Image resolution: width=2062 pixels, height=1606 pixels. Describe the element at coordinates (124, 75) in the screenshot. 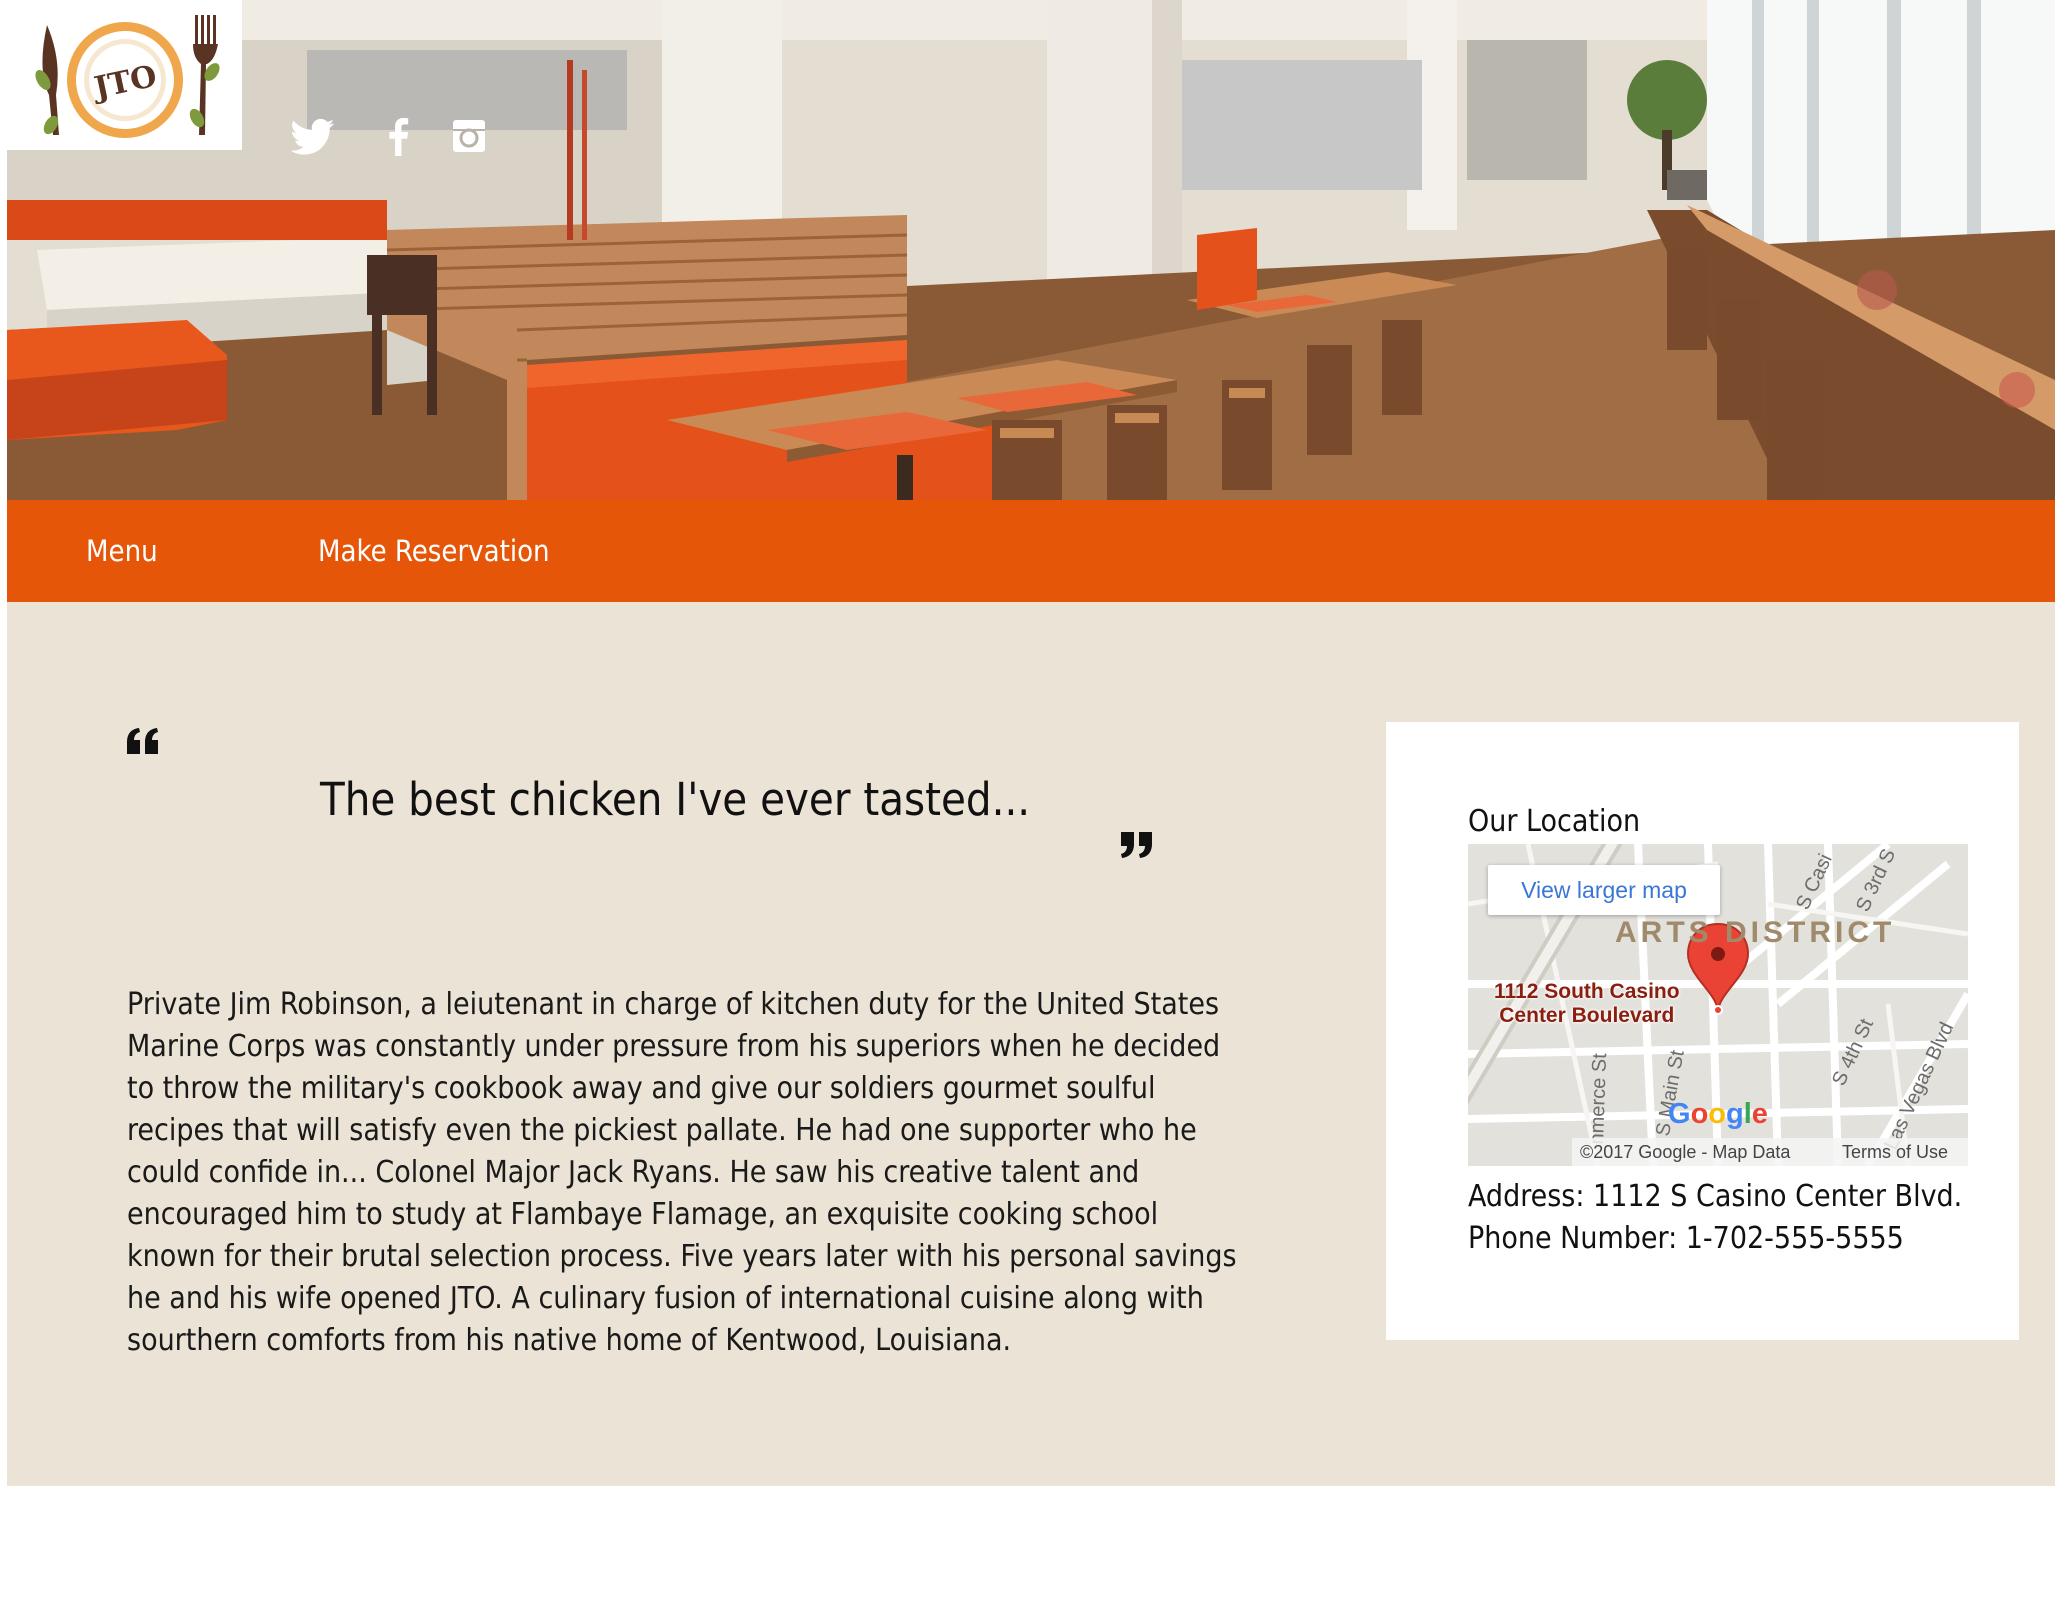

I see `jto-logo: JTO` at that location.